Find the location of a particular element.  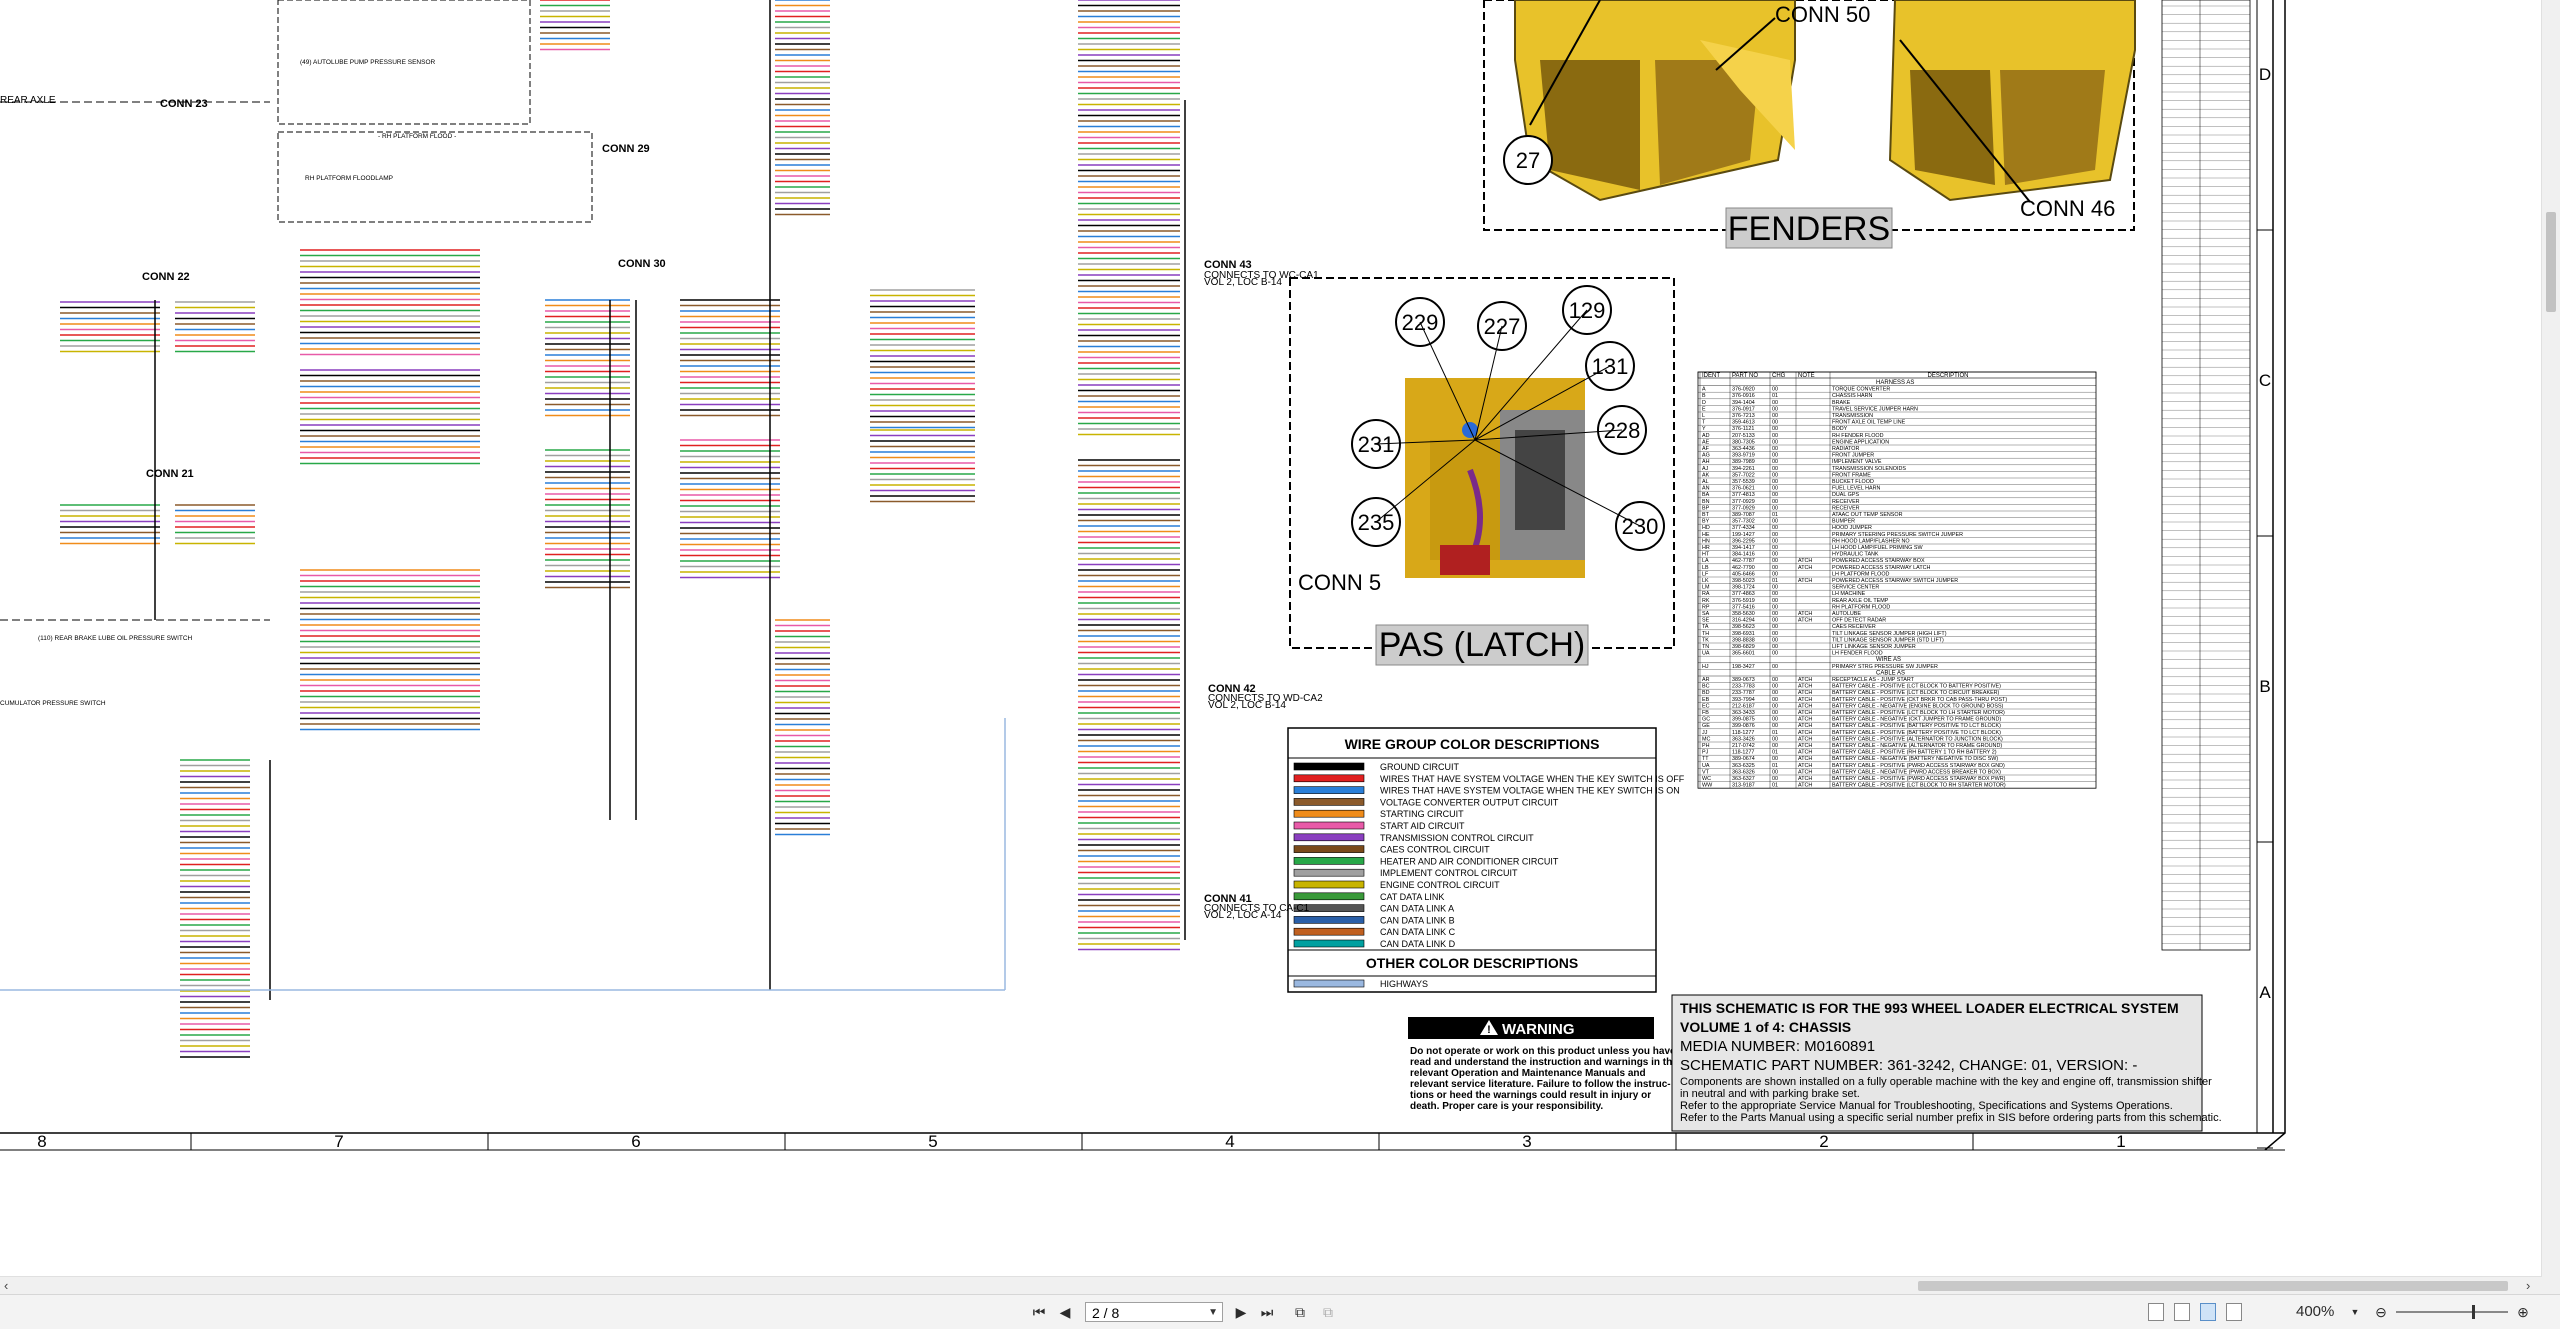

zoom-level: 400% is located at coordinates (2315, 1311).